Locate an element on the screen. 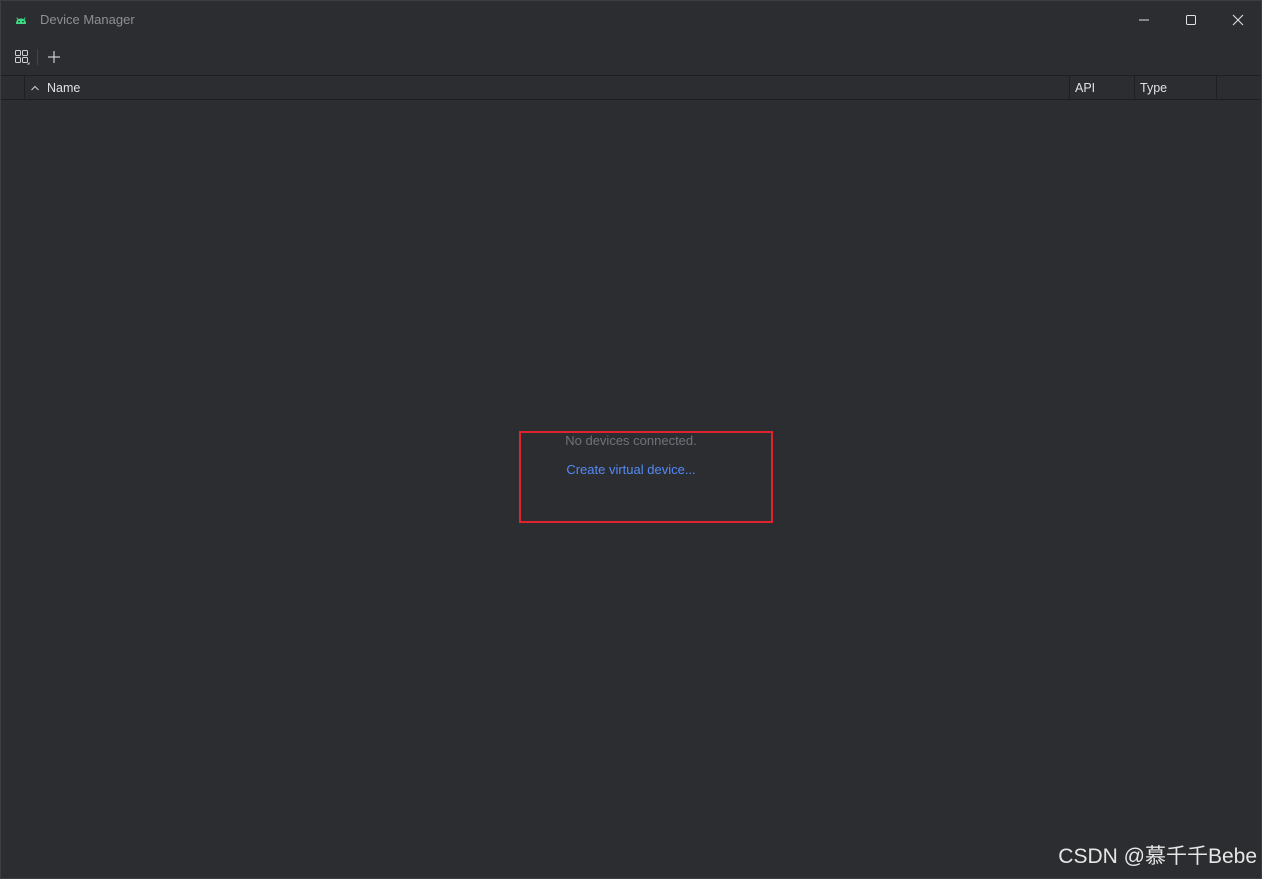 This screenshot has height=879, width=1262. column-header-actions is located at coordinates (1239, 88).